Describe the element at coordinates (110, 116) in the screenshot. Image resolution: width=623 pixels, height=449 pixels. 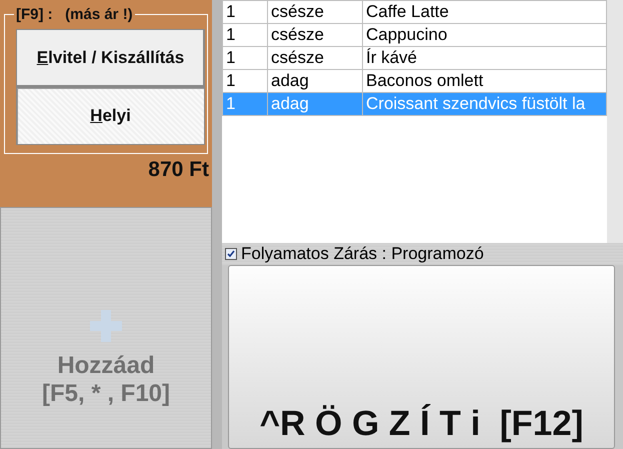
I see `price-option-button: Helyi` at that location.